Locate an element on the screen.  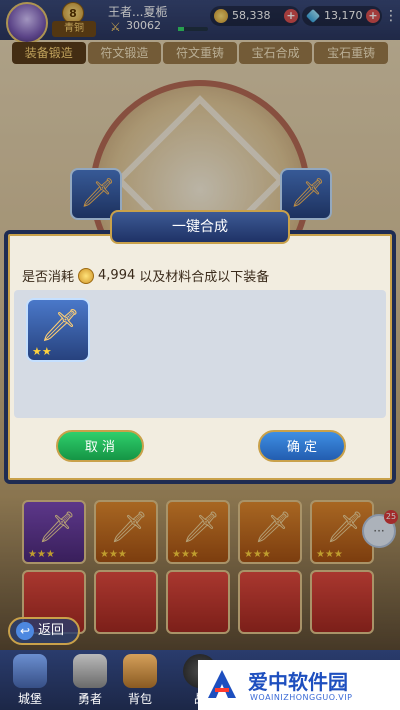
confirm-button: 确 定 is located at coordinates (302, 446).